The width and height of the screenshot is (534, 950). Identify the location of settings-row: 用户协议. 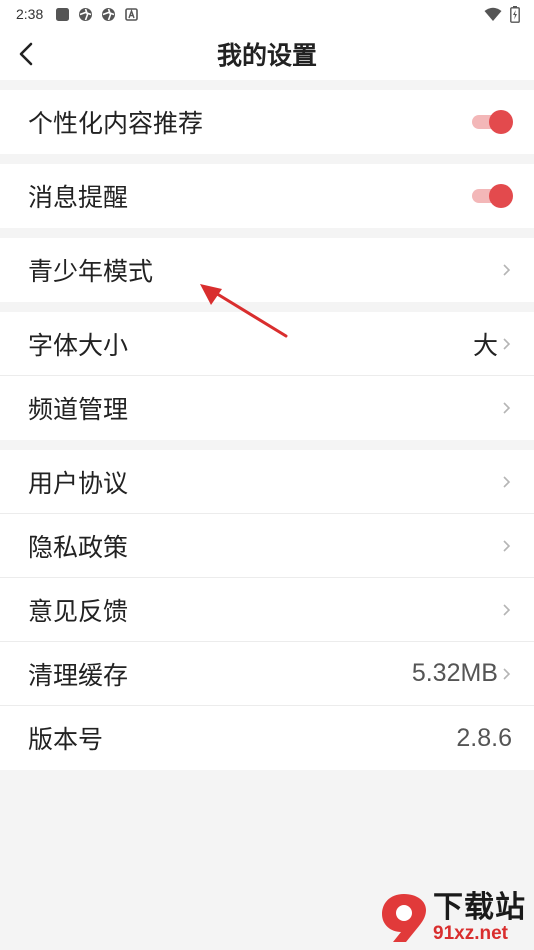
(267, 482).